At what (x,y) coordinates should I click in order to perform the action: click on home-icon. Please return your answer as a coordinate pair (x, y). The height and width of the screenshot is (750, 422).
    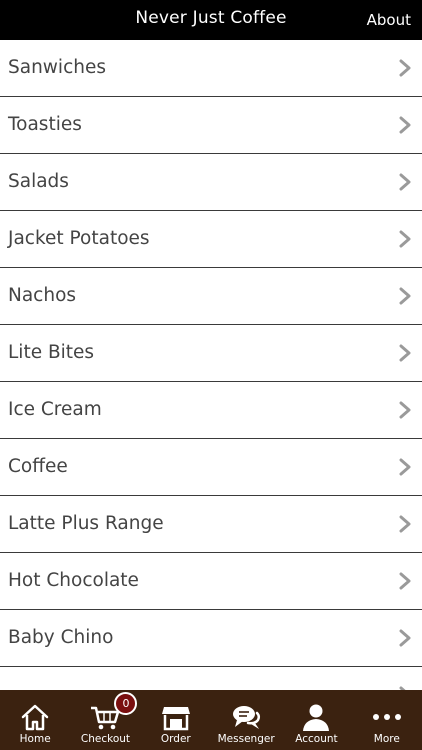
    Looking at the image, I should click on (35, 717).